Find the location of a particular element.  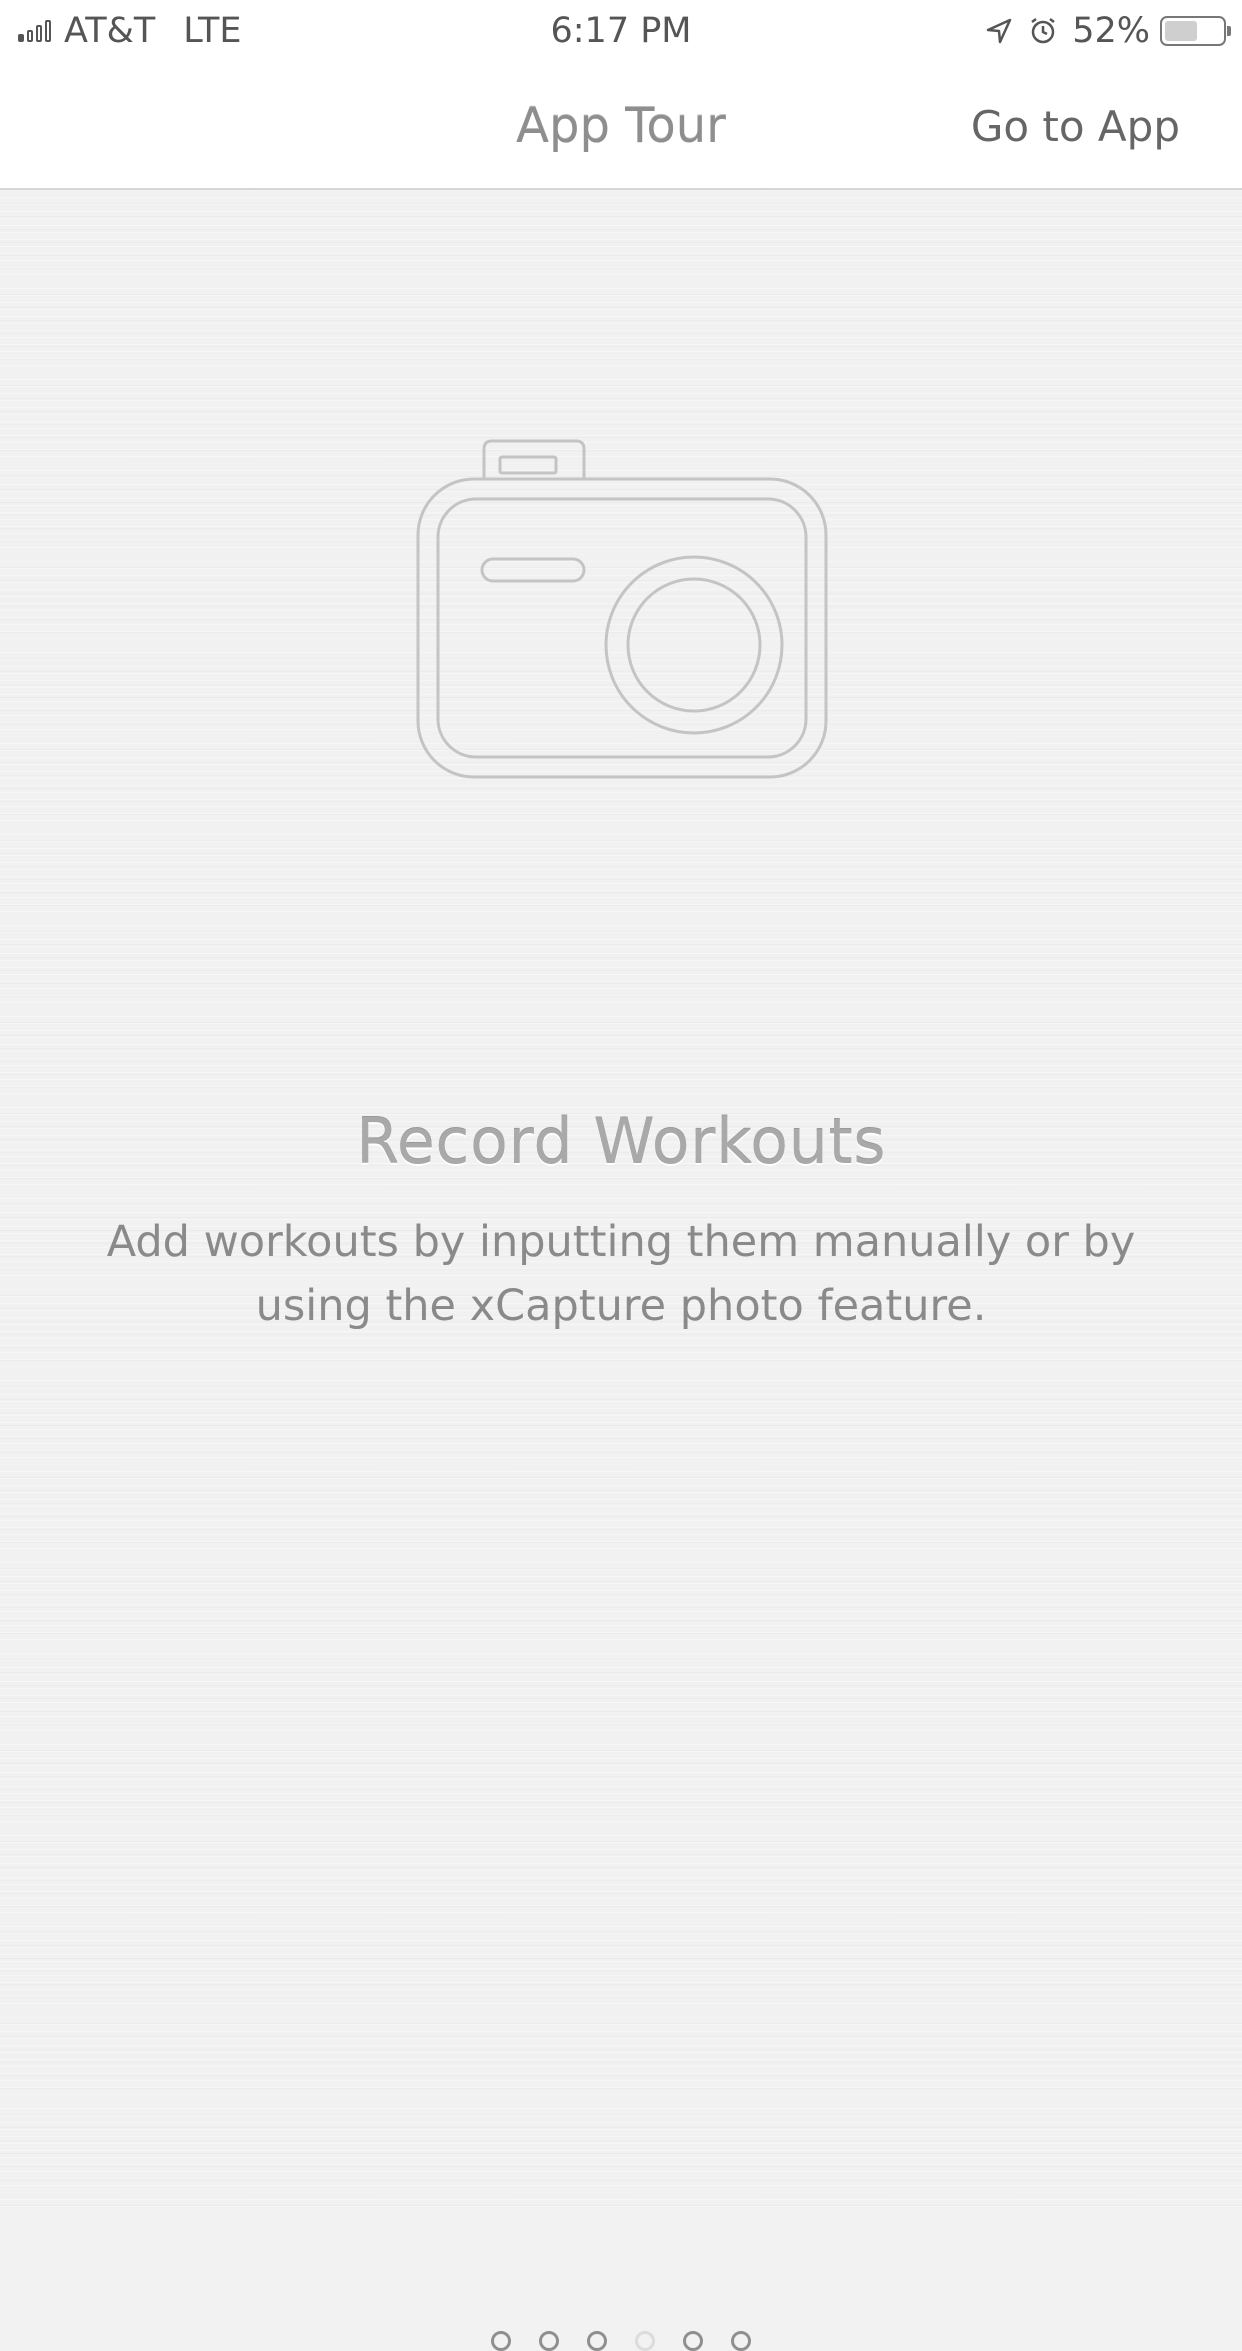

go-to-app-button: Go to App is located at coordinates (1075, 126).